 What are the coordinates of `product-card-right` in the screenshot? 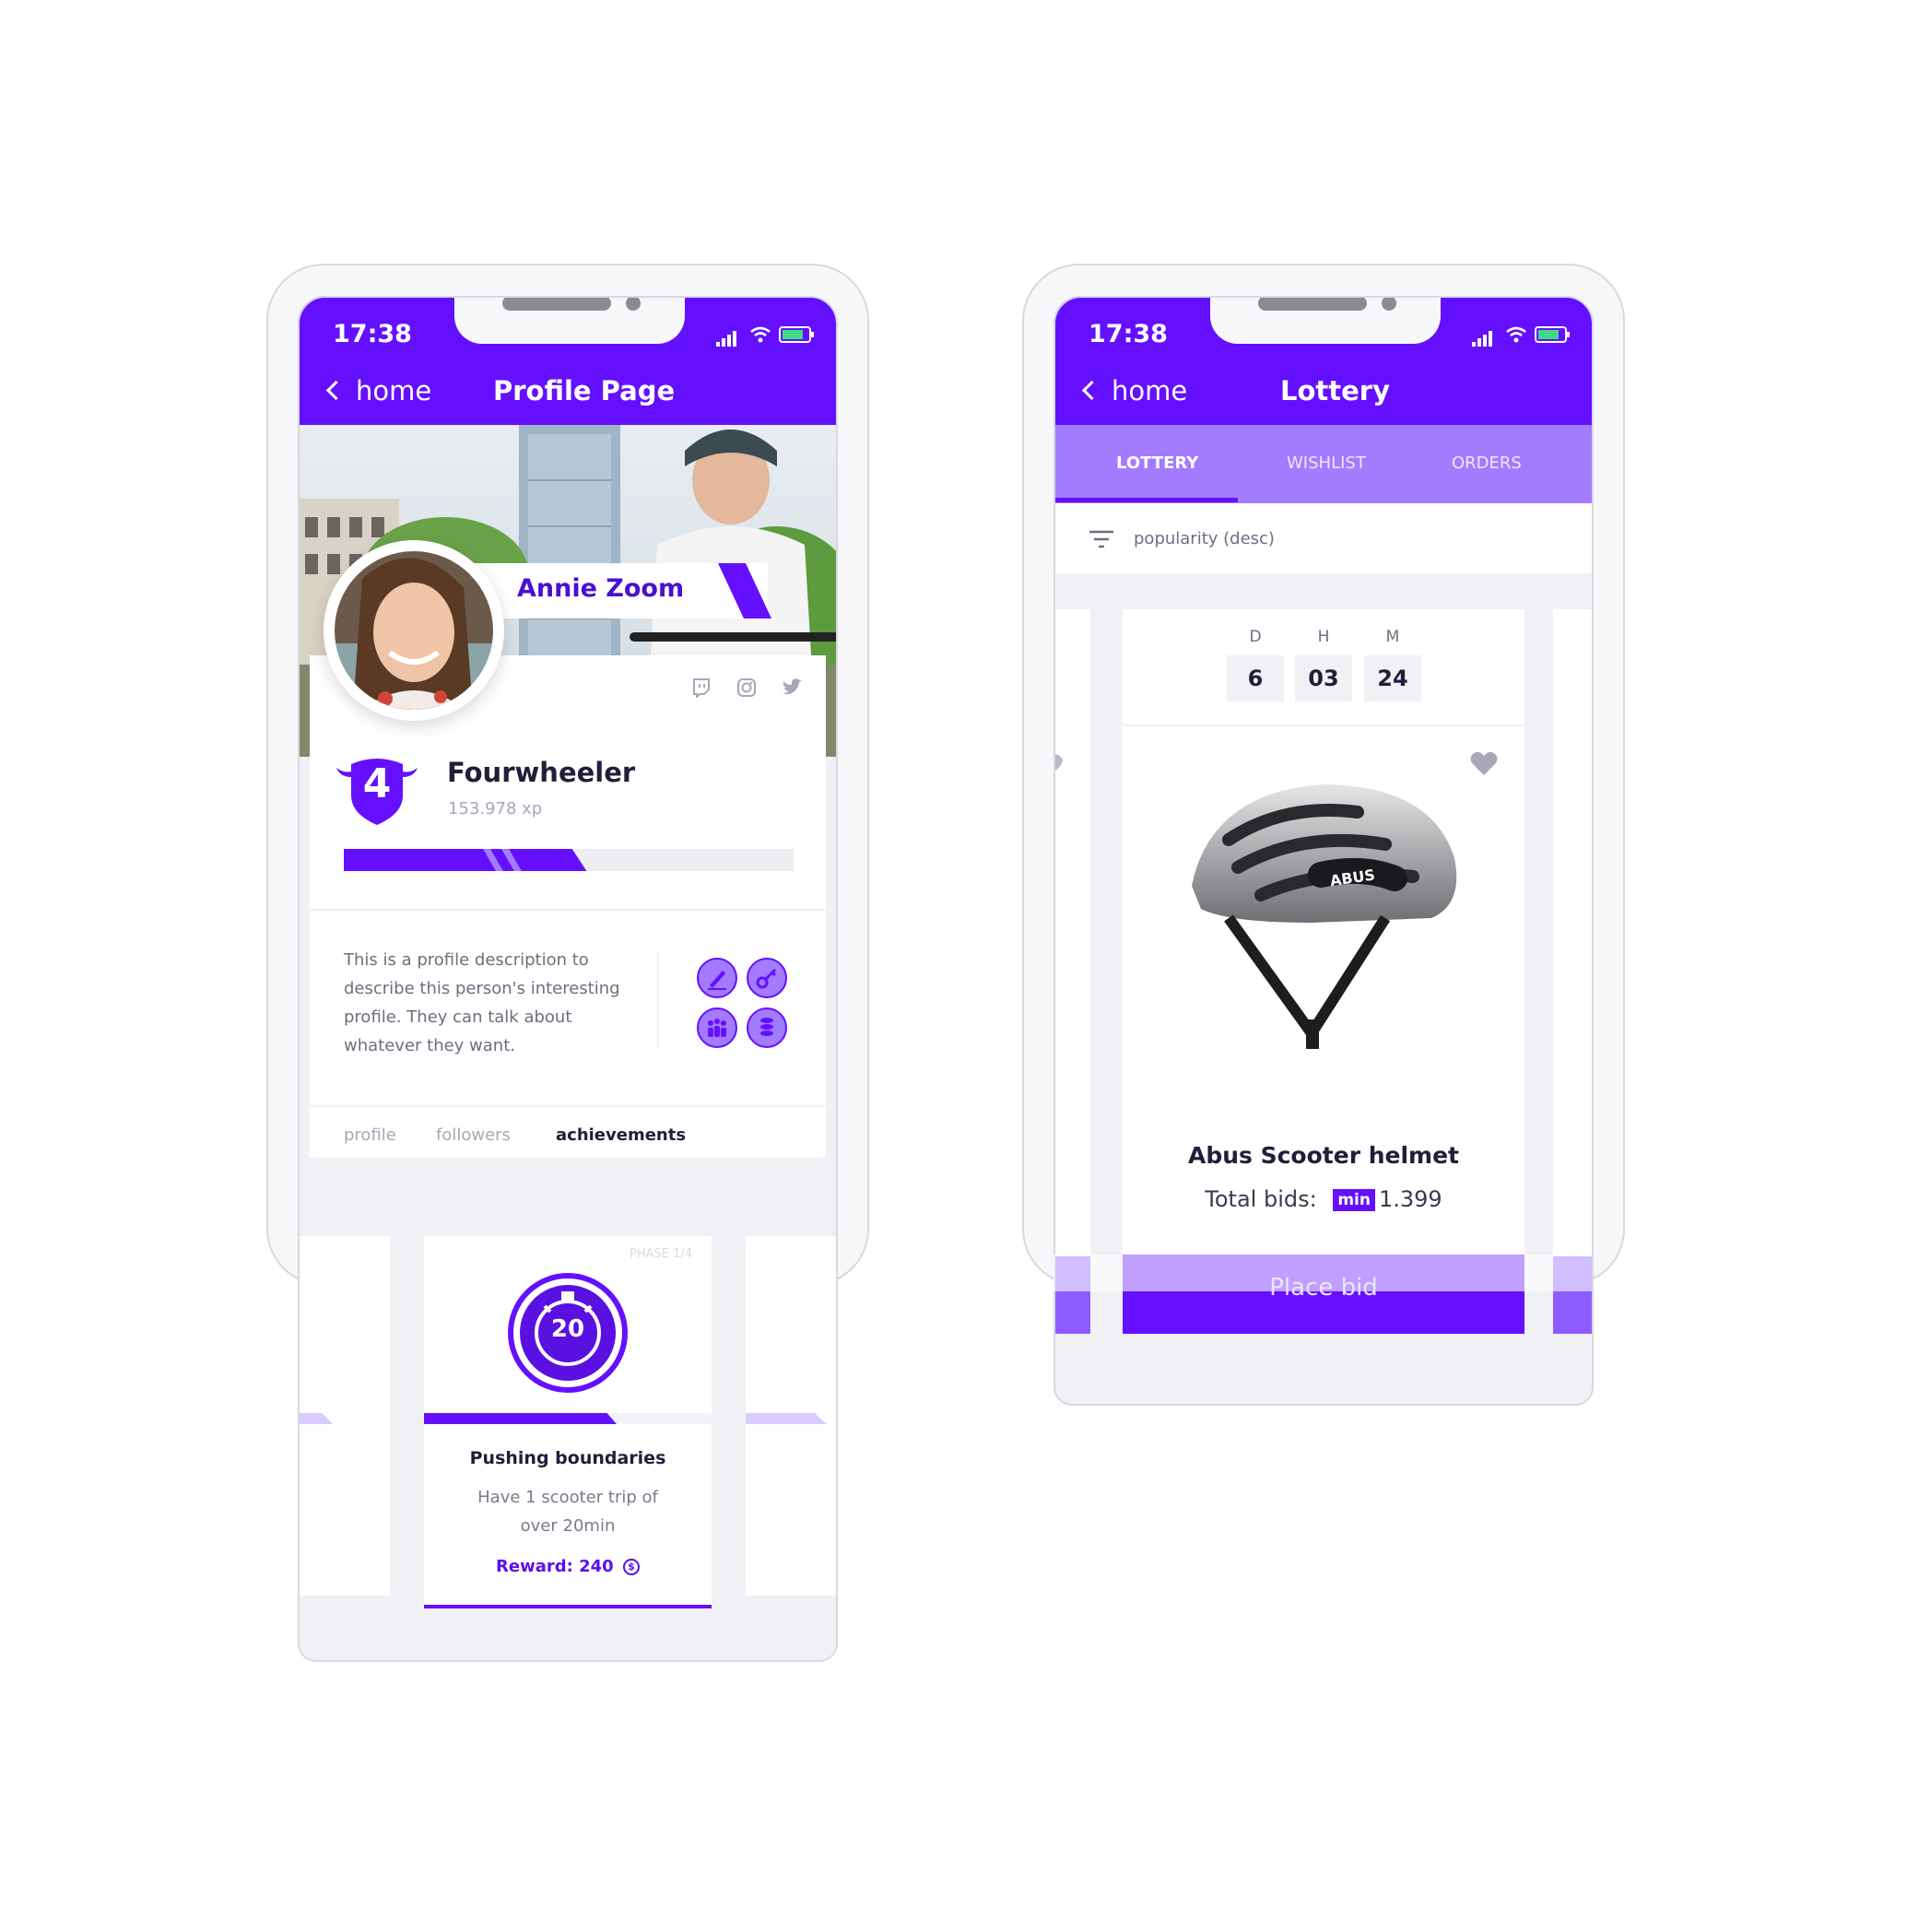 It's located at (1572, 959).